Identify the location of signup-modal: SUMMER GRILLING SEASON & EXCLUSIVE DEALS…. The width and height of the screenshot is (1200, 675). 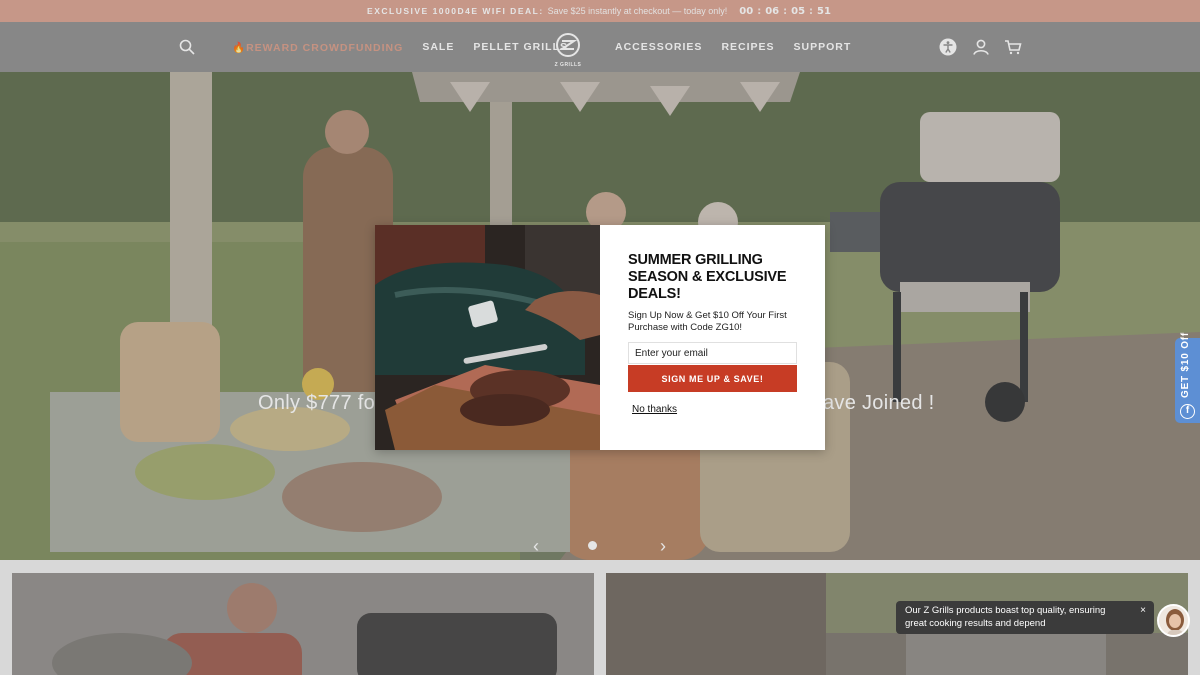
(600, 337).